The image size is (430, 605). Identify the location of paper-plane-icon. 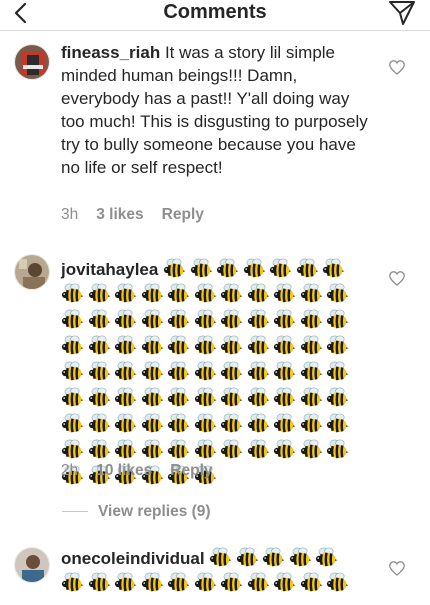
(402, 13).